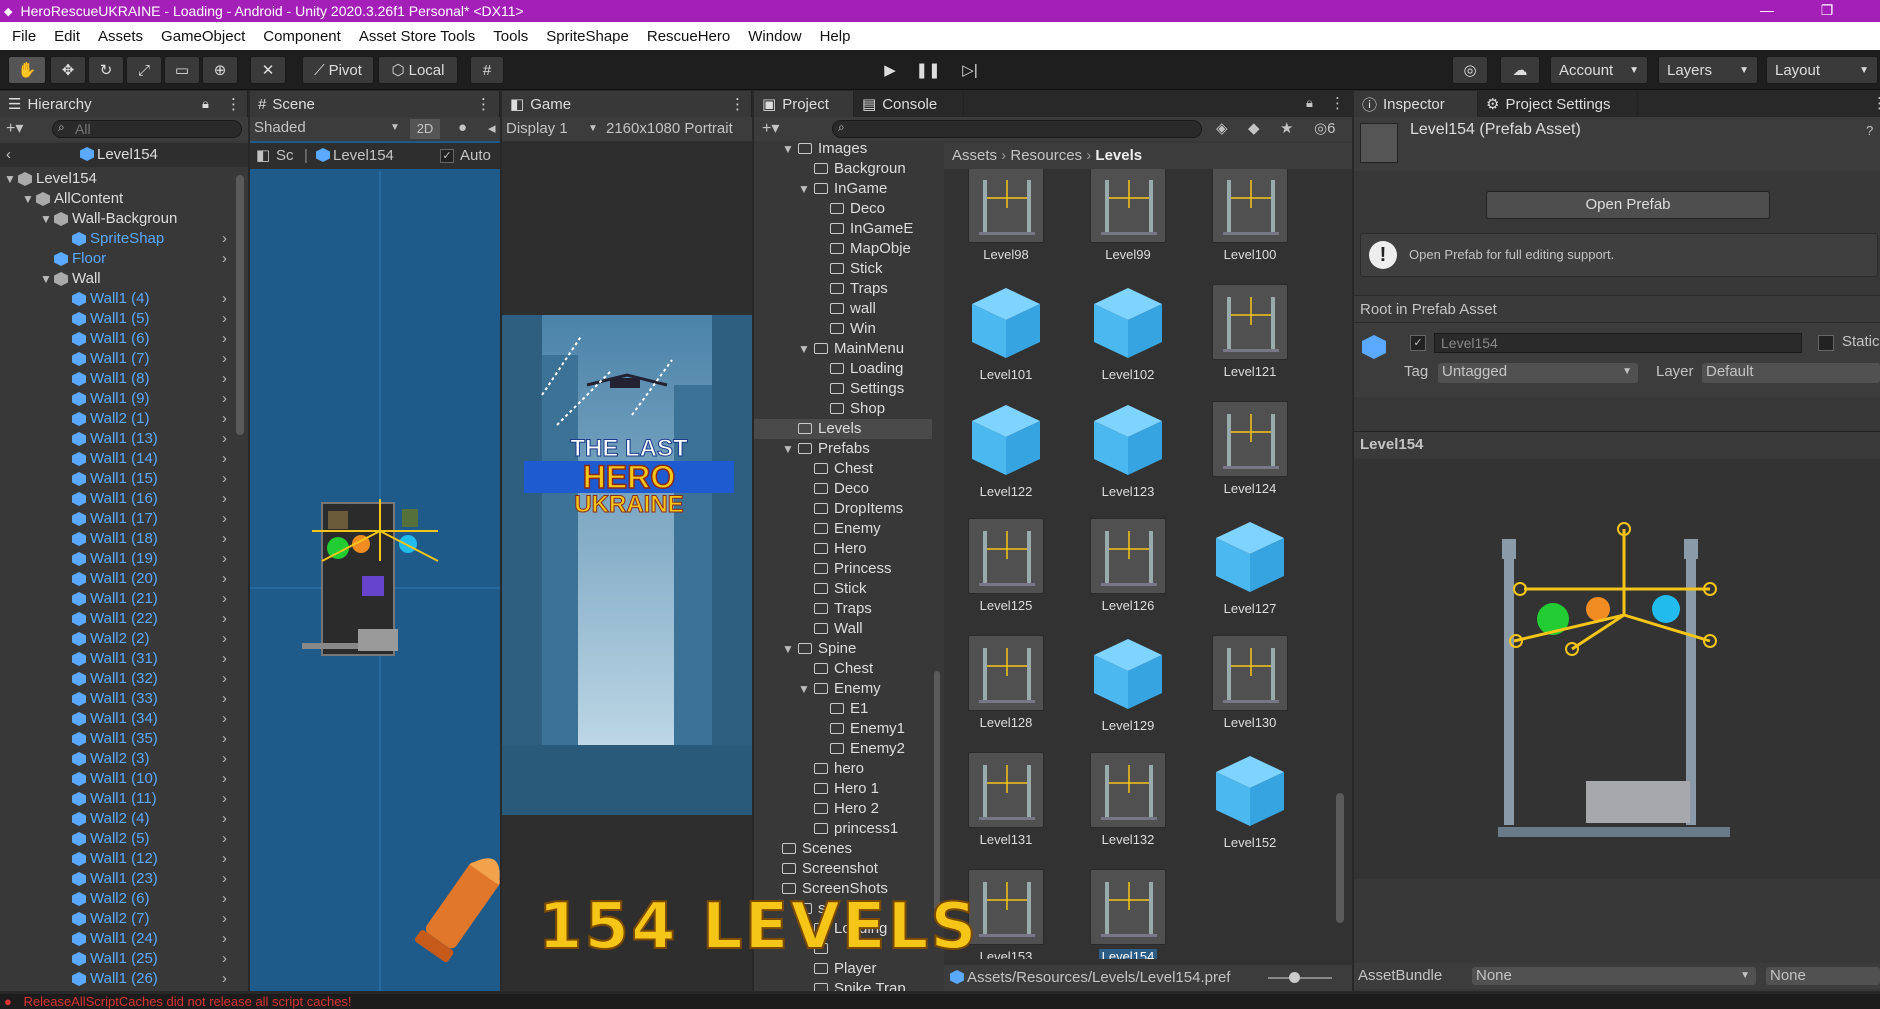 The height and width of the screenshot is (1009, 1880). I want to click on hierarchy-item: Wall1 (15) ›, so click(117, 479).